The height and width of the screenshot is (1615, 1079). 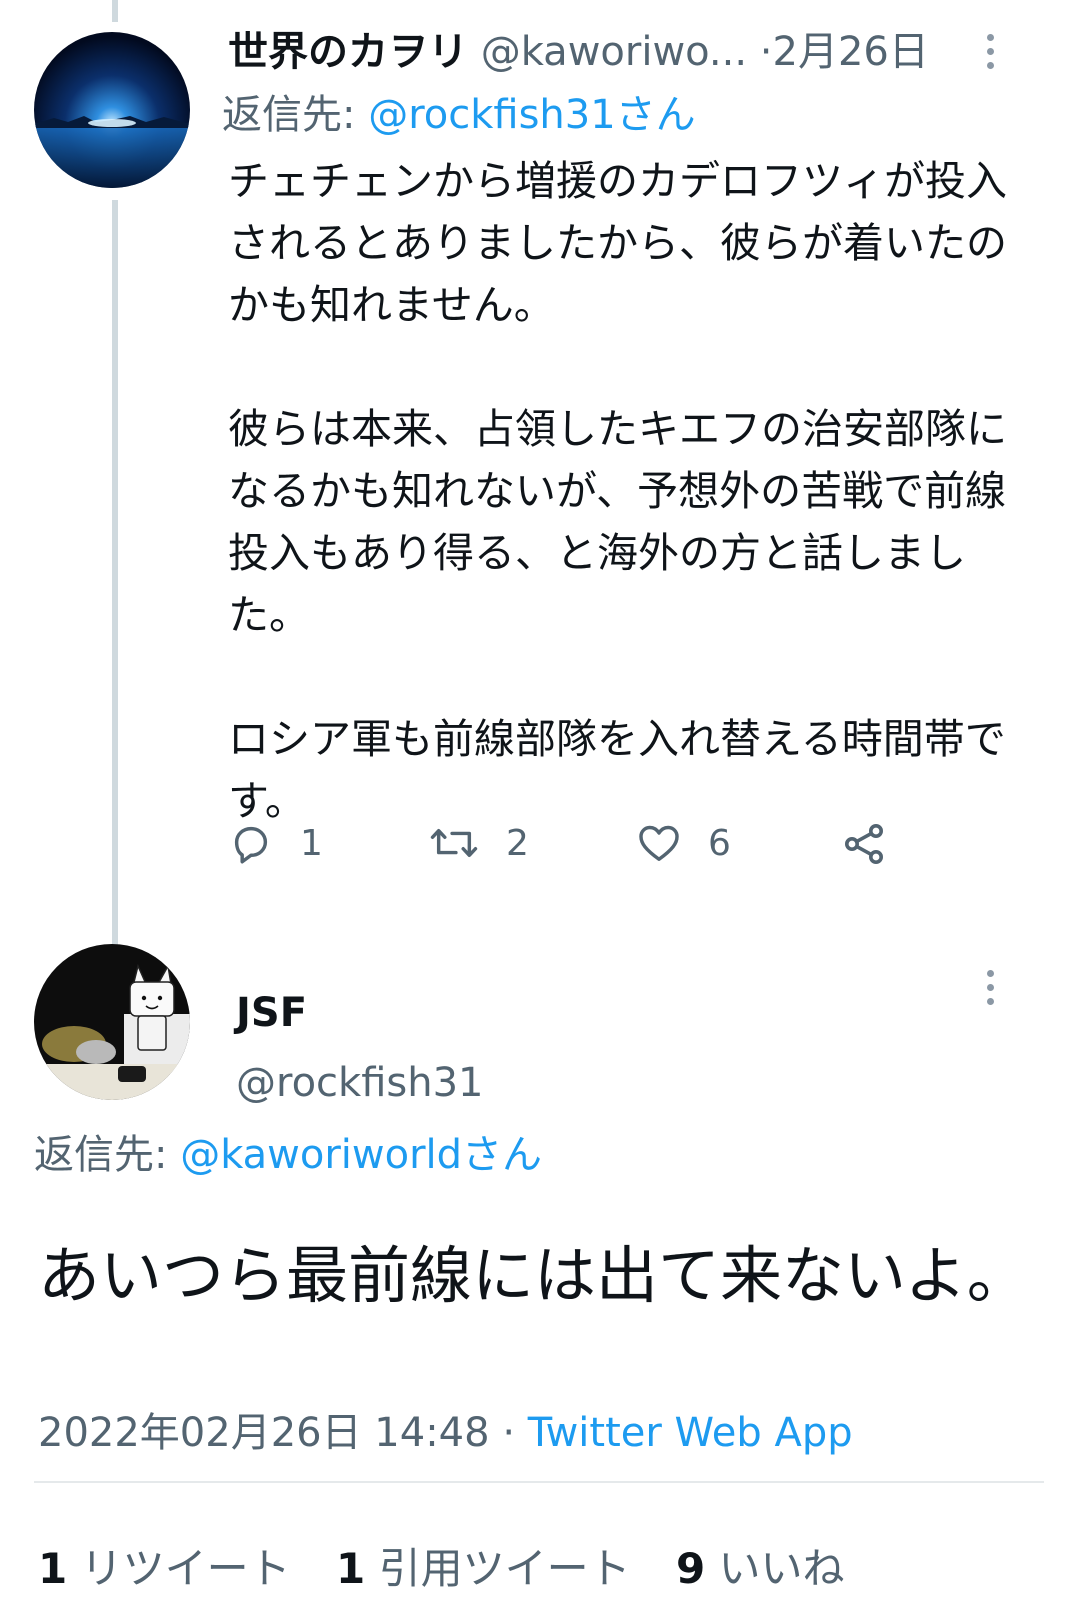 What do you see at coordinates (517, 843) in the screenshot?
I see `retweet-count: 2` at bounding box center [517, 843].